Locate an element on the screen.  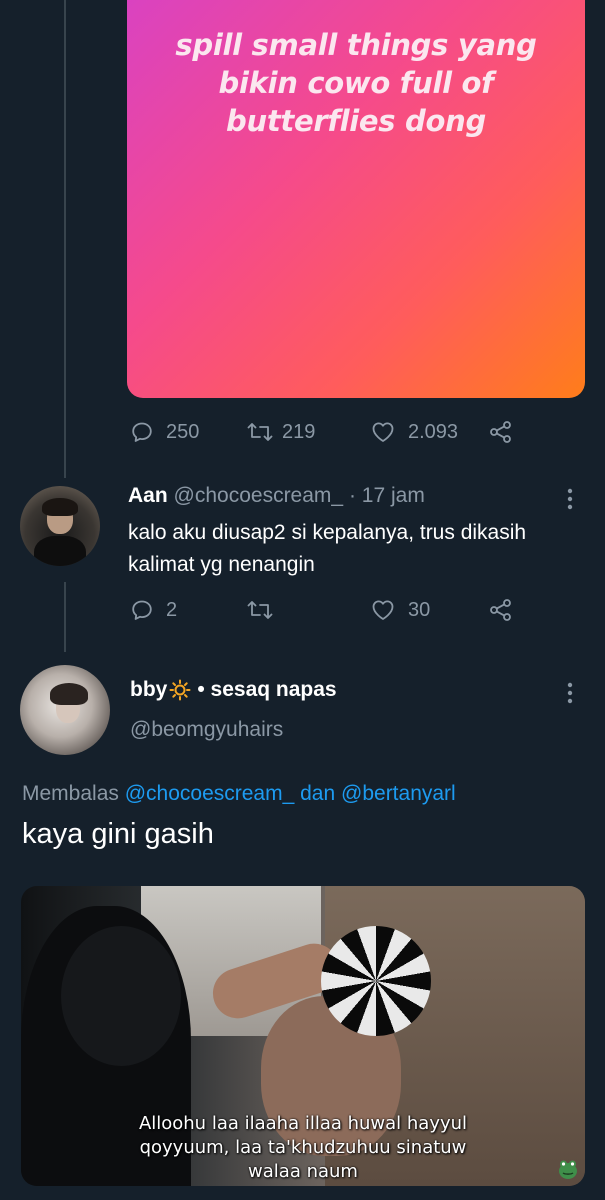
replying-to: Membalas @chocoescream_ dan @bertanyarl is located at coordinates (239, 794).